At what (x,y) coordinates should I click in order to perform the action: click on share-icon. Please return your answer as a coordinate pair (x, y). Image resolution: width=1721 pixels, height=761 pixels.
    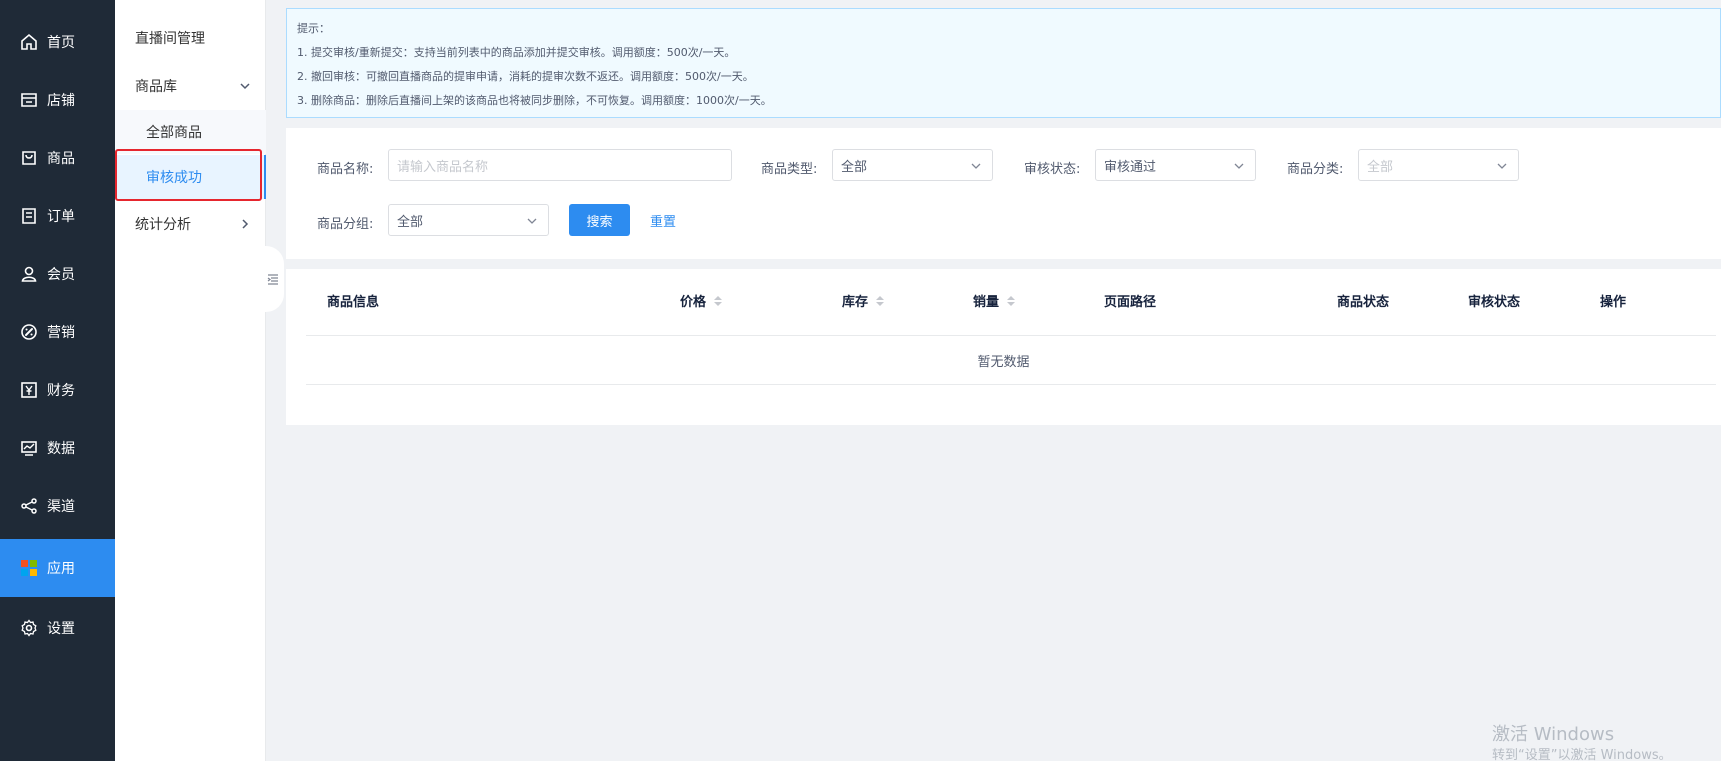
    Looking at the image, I should click on (29, 506).